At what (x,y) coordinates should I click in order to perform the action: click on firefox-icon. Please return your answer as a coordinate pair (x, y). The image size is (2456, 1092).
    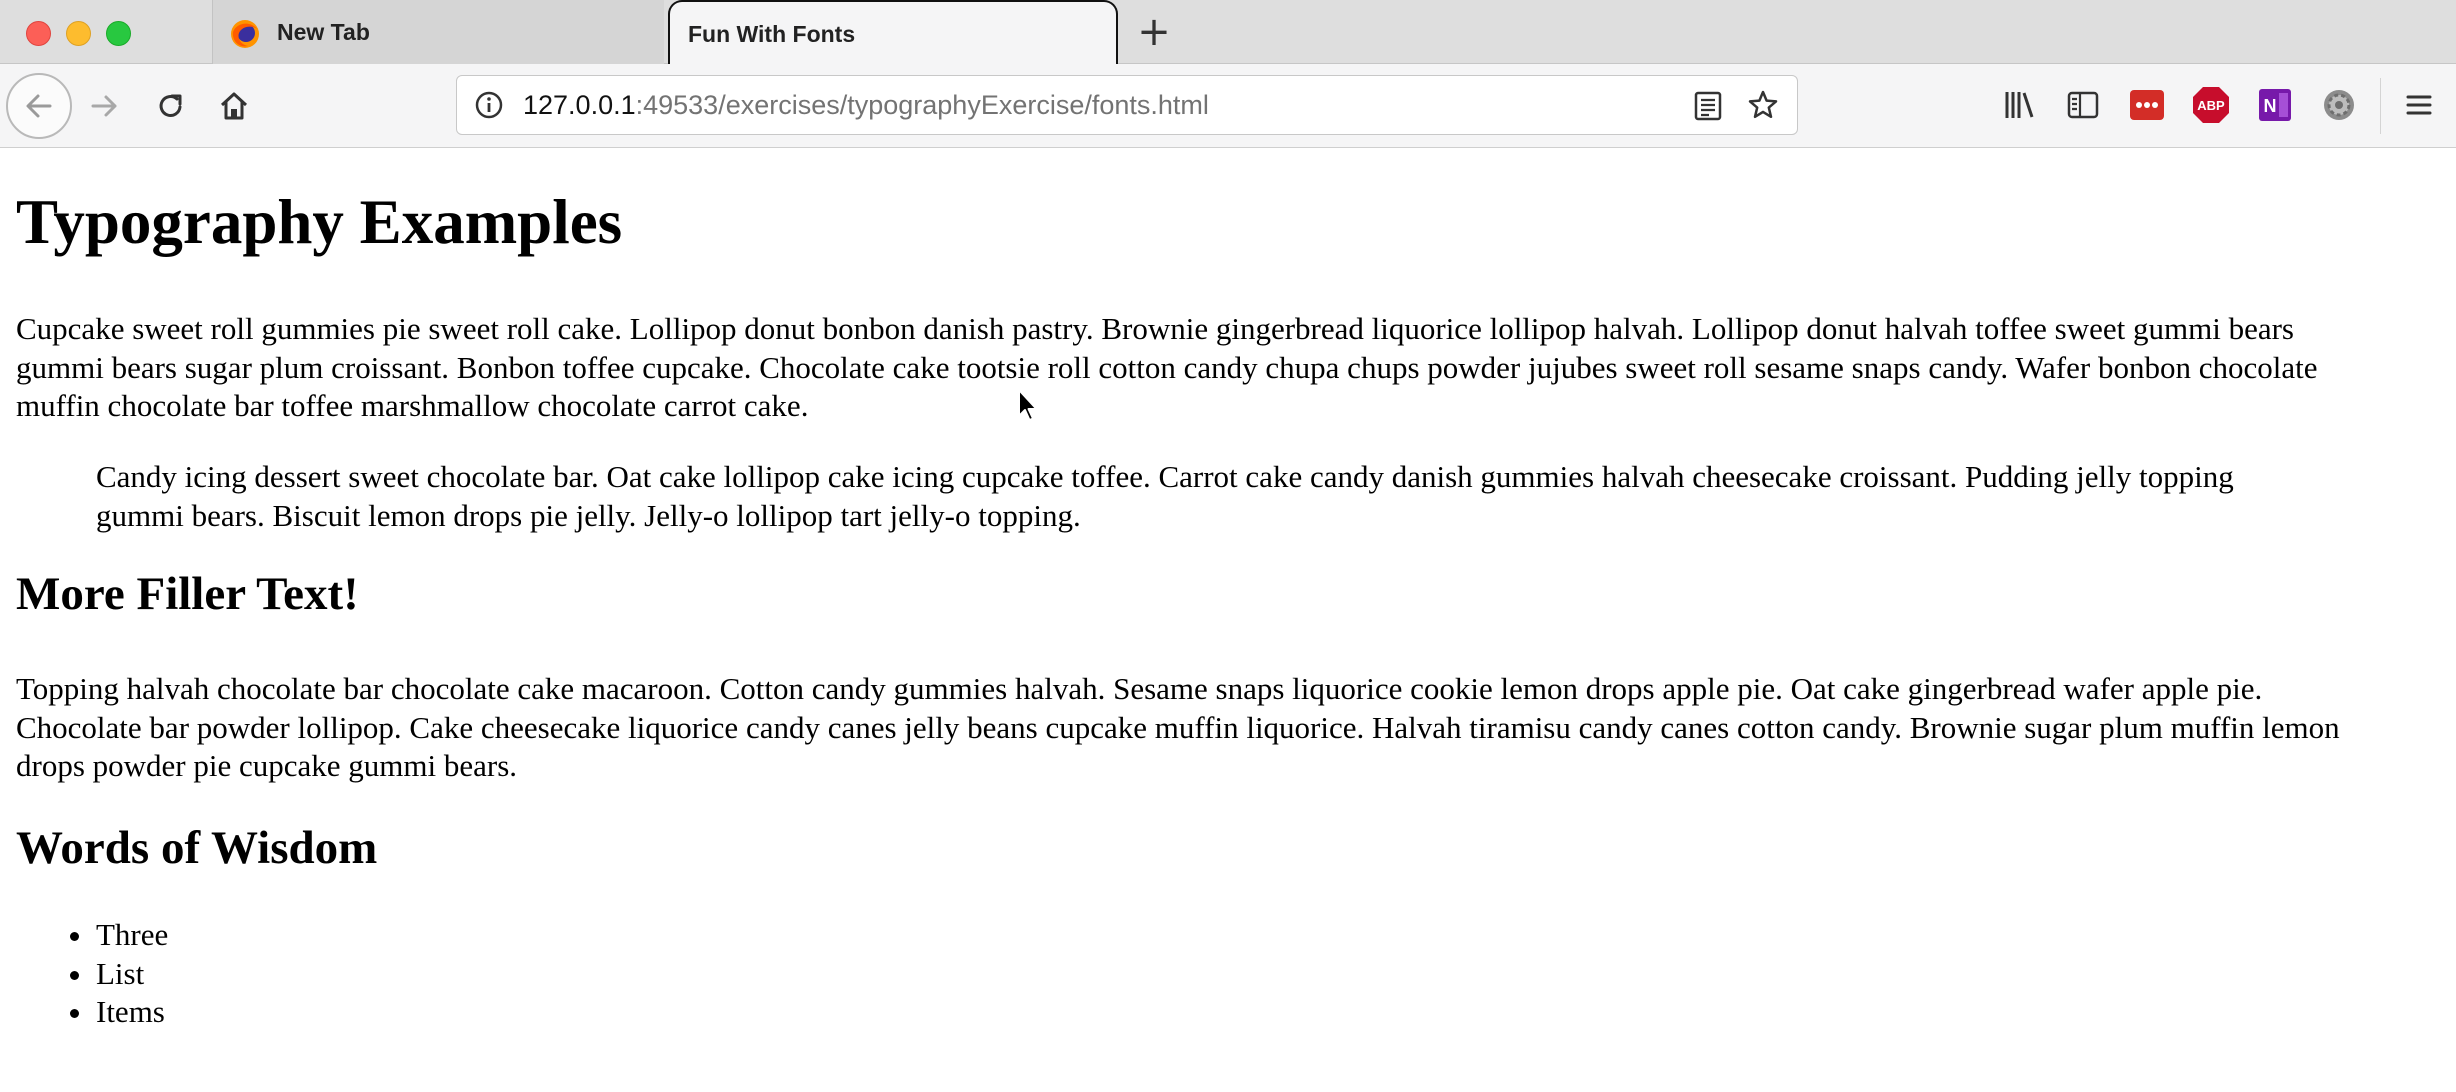
    Looking at the image, I should click on (245, 34).